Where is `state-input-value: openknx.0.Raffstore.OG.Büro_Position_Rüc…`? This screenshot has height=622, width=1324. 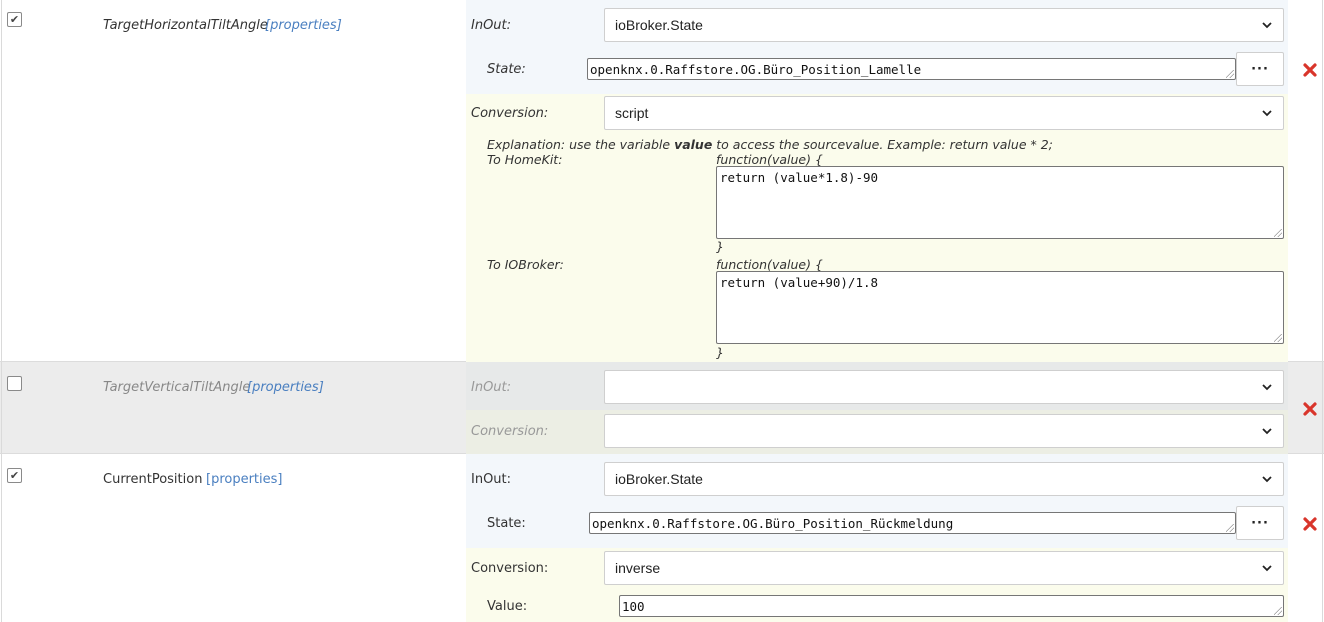 state-input-value: openknx.0.Raffstore.OG.Büro_Position_Rüc… is located at coordinates (773, 523).